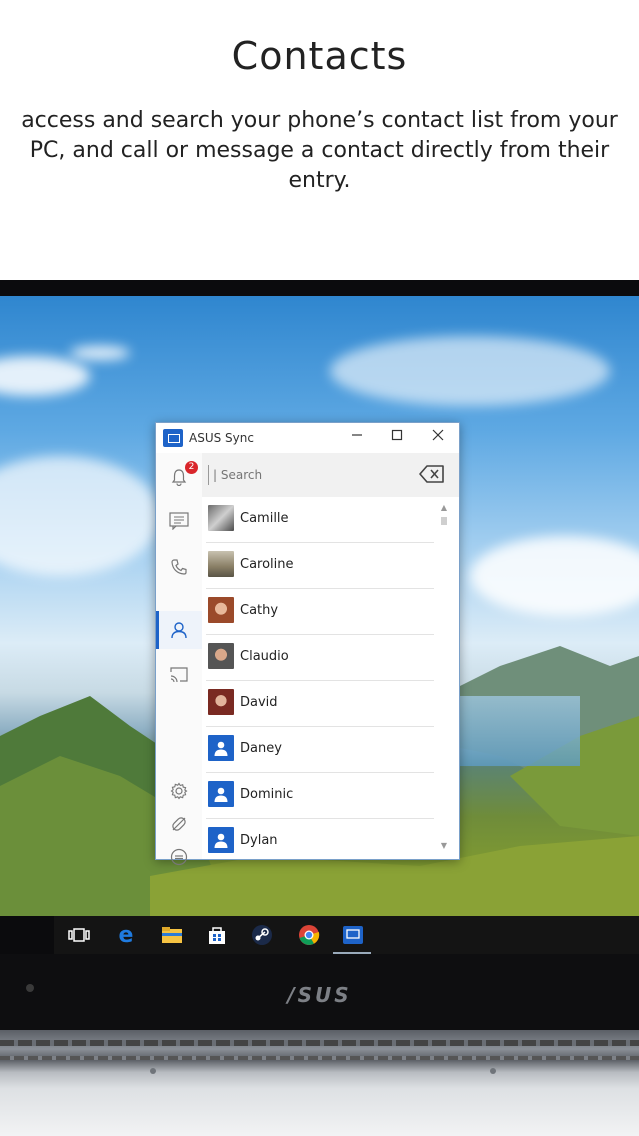 Image resolution: width=639 pixels, height=1136 pixels. I want to click on link-icon, so click(179, 824).